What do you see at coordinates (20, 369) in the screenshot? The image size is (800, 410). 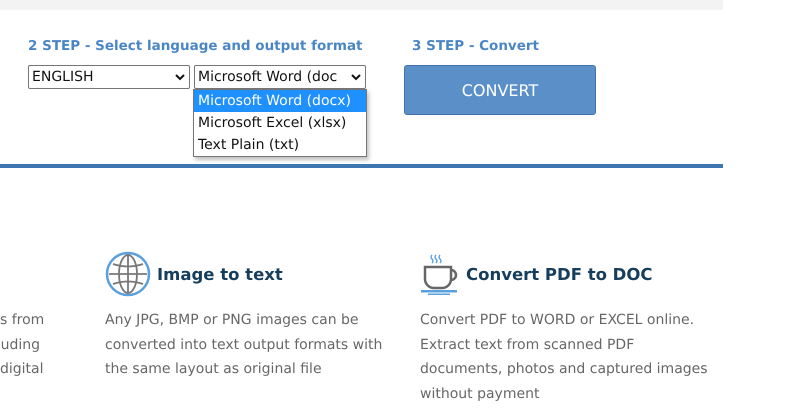 I see `description-line: digital` at bounding box center [20, 369].